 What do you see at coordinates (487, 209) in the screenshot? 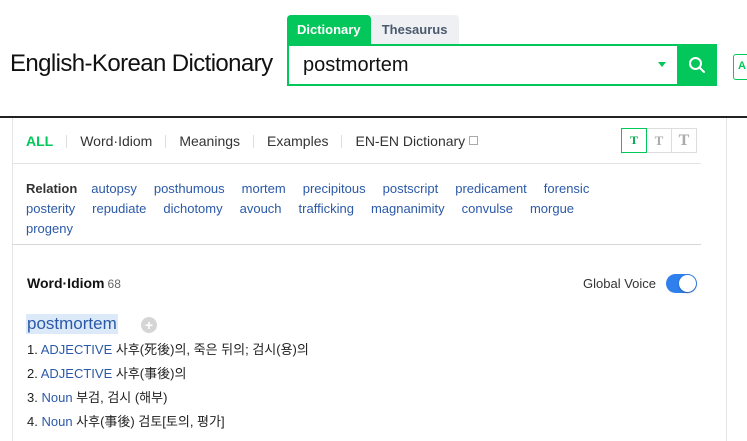
I see `relation-link: convulse` at bounding box center [487, 209].